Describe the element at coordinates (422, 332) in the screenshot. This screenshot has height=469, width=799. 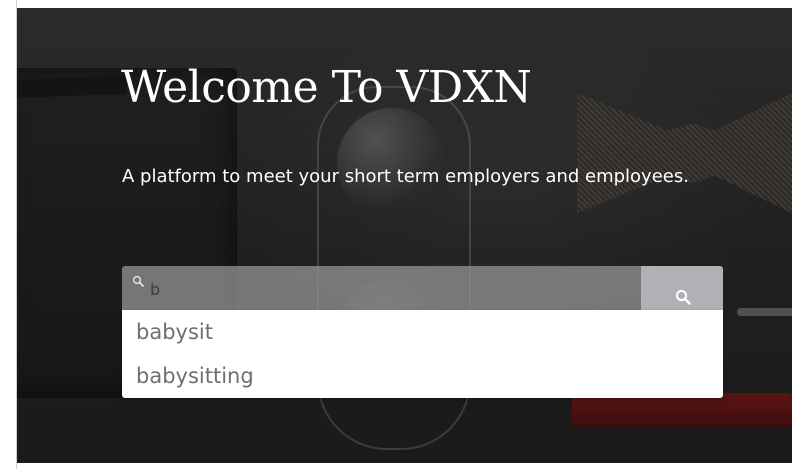
I see `autocomplete-suggestion: babysit` at that location.